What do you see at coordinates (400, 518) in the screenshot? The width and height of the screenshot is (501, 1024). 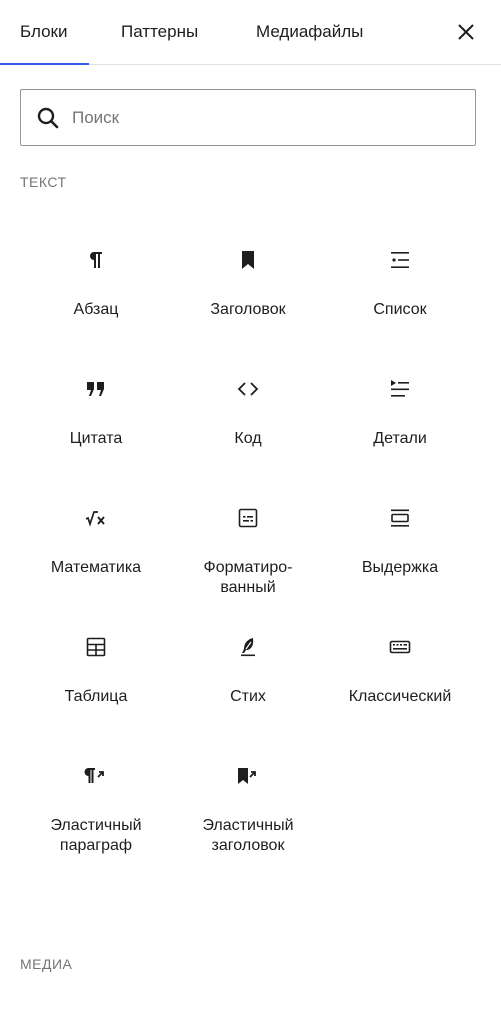 I see `pullquote-icon` at bounding box center [400, 518].